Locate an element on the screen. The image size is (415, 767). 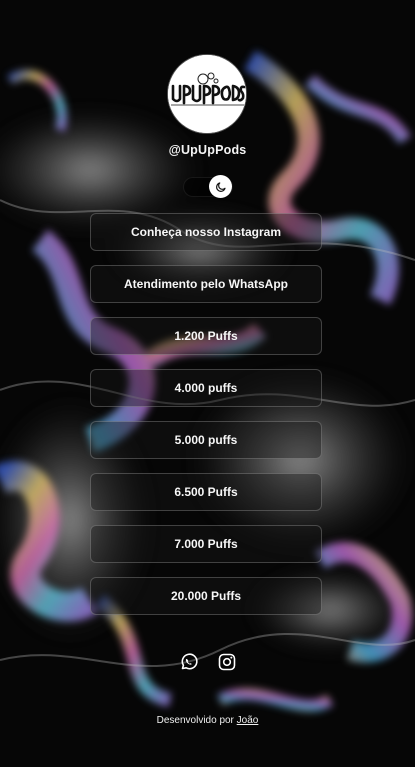
theme-toggle-knob is located at coordinates (220, 186).